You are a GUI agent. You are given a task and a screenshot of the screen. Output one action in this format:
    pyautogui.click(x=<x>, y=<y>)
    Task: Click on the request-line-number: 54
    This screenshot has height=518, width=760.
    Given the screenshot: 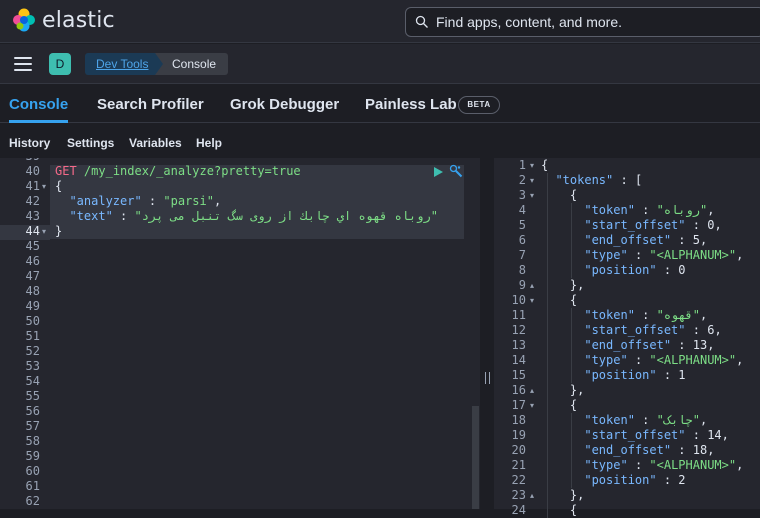 What is the action you would take?
    pyautogui.click(x=32, y=381)
    